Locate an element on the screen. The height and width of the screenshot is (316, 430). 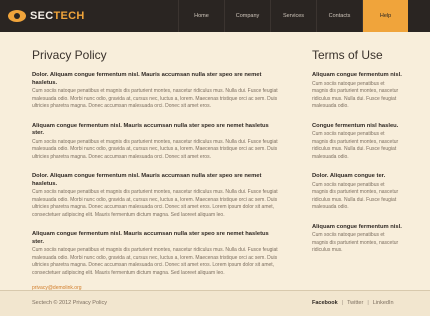
eye-logo-icon is located at coordinates (17, 16).